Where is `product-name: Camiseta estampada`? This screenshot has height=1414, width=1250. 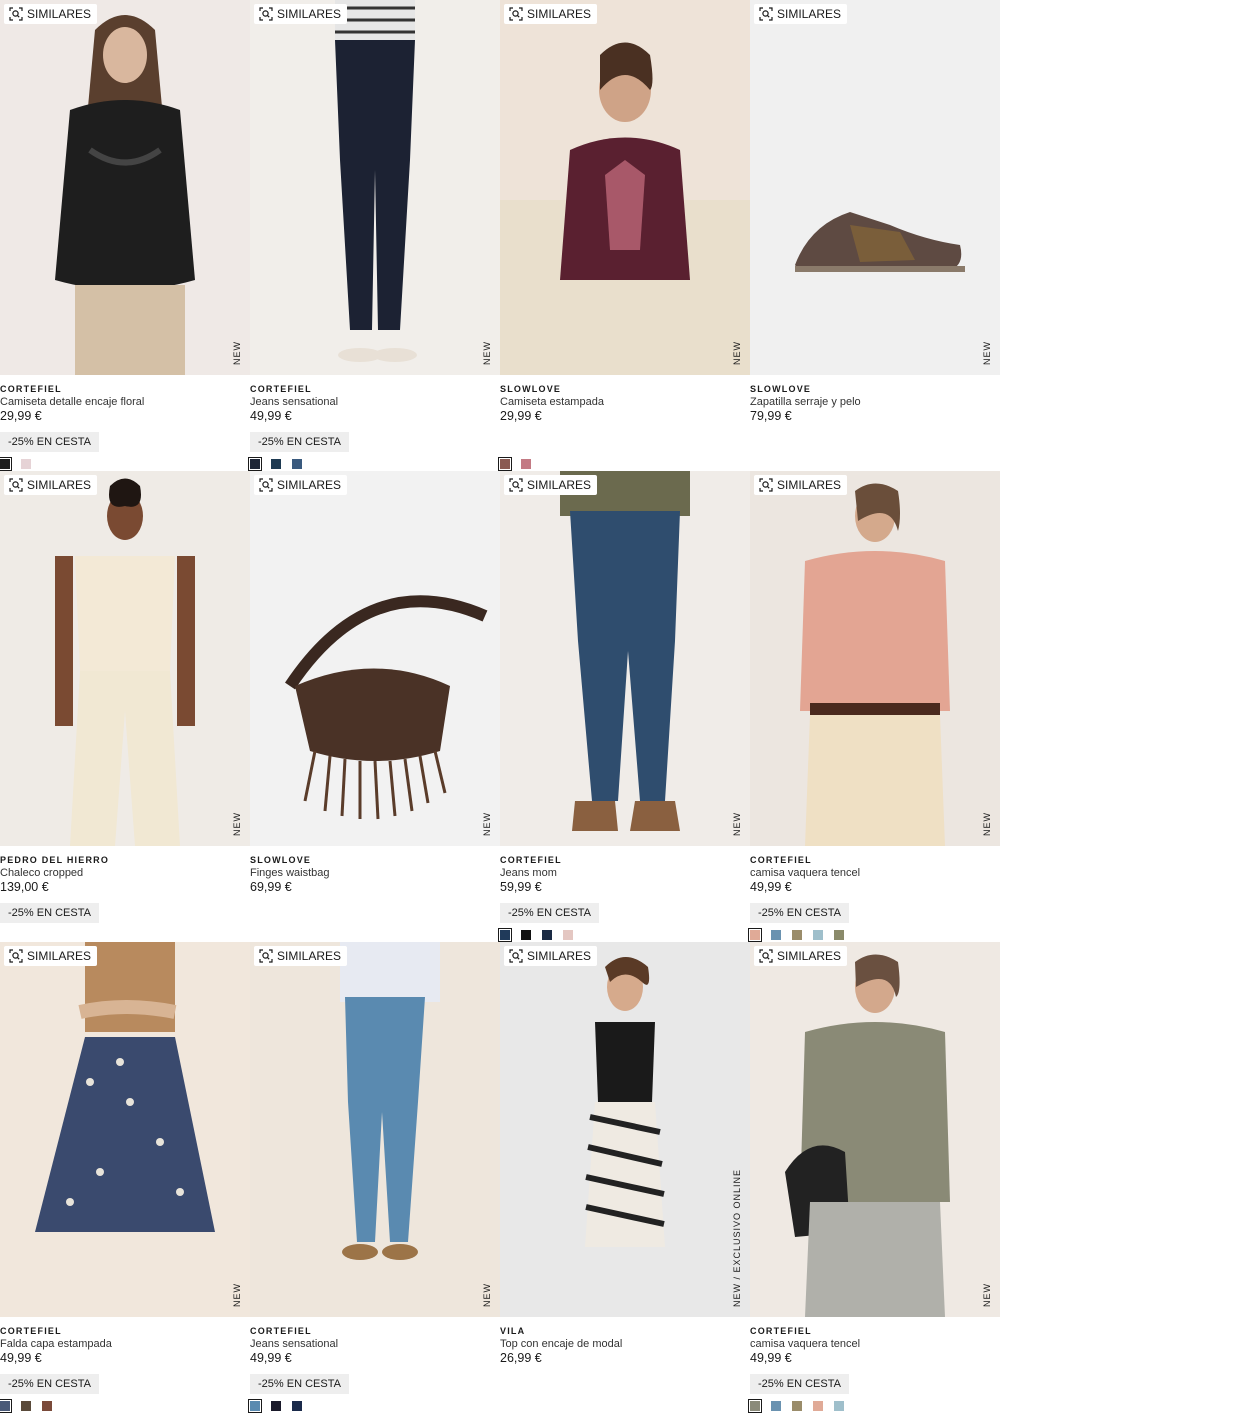
product-name: Camiseta estampada is located at coordinates (625, 402).